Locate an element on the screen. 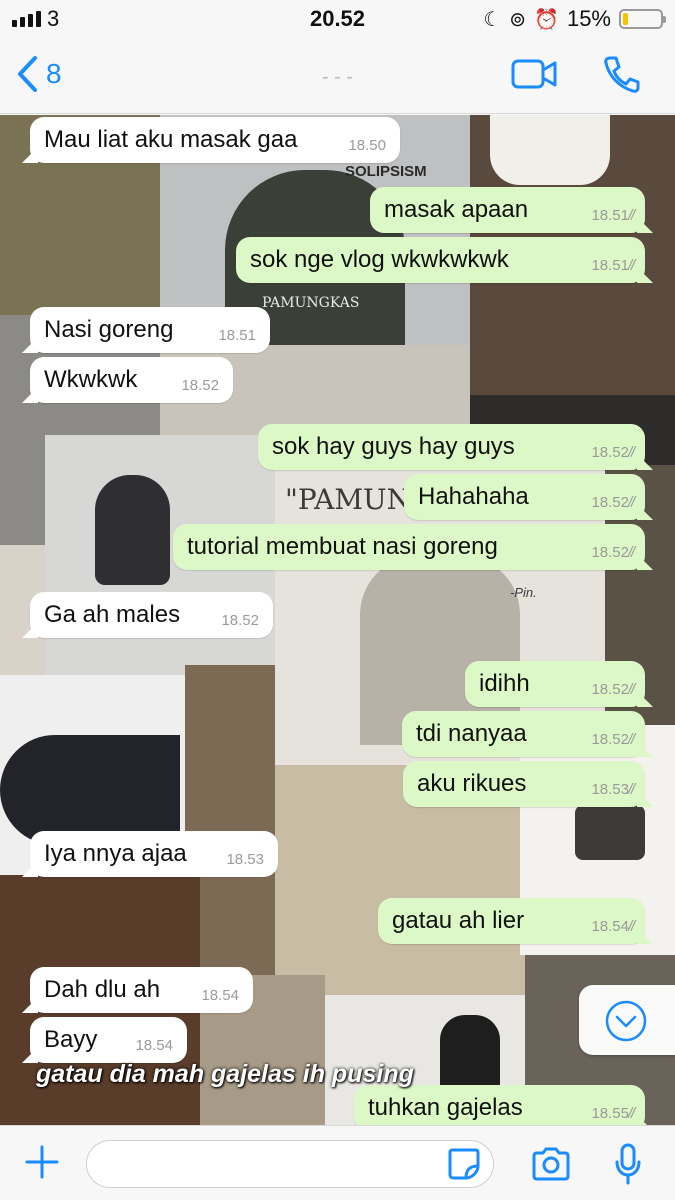  plus-icon is located at coordinates (42, 1162).